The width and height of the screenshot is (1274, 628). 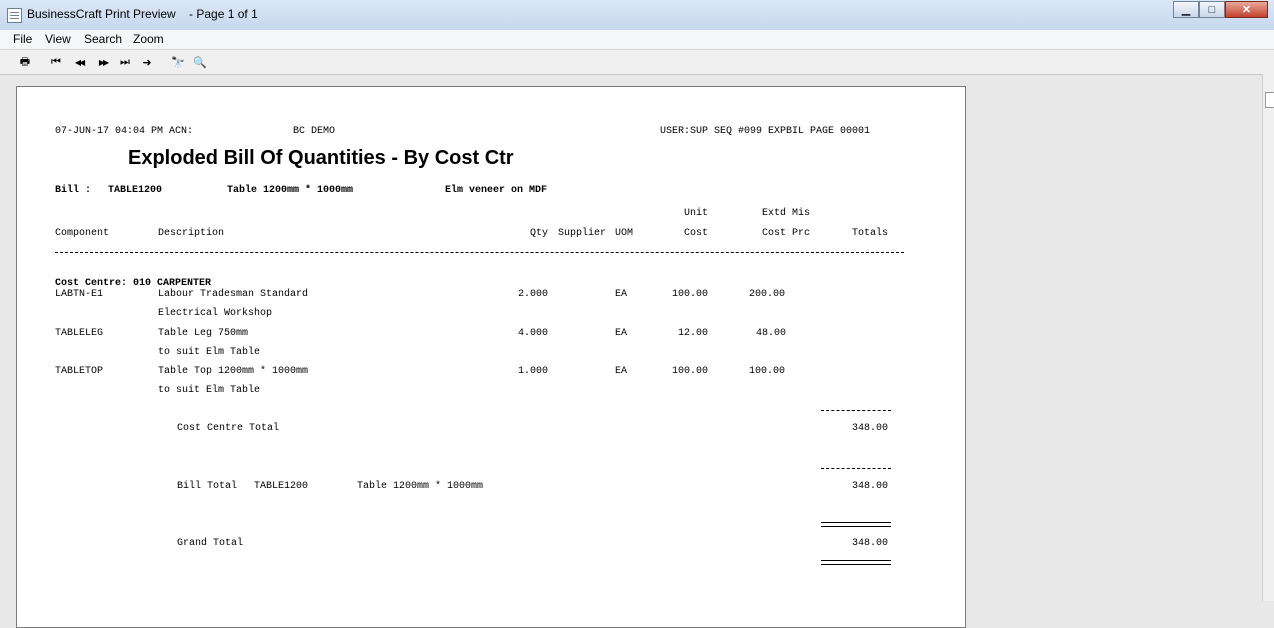 I want to click on row-description: Labour Tradesman Standard, so click(x=233, y=294).